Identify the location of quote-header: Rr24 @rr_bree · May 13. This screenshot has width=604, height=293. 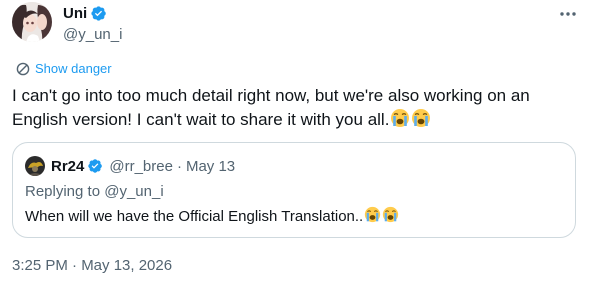
(130, 166).